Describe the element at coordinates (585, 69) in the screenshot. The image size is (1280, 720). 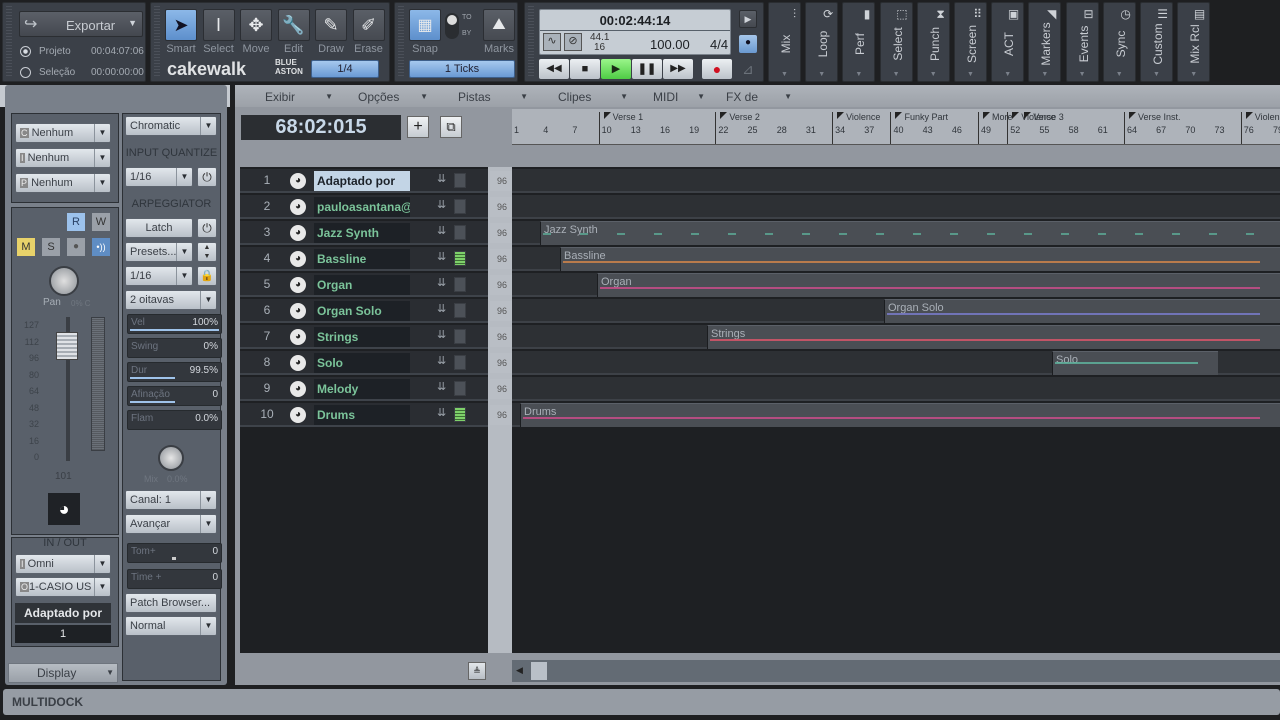
I see `stop-button: ■` at that location.